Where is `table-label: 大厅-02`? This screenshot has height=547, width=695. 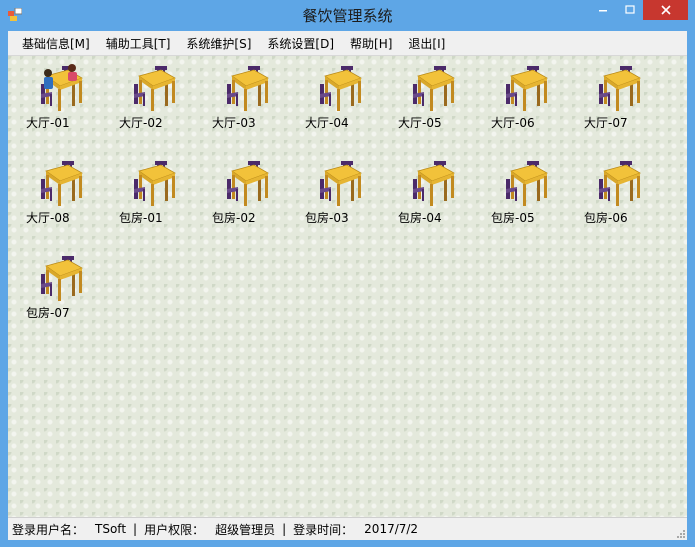
table-label: 大厅-02 is located at coordinates (141, 123).